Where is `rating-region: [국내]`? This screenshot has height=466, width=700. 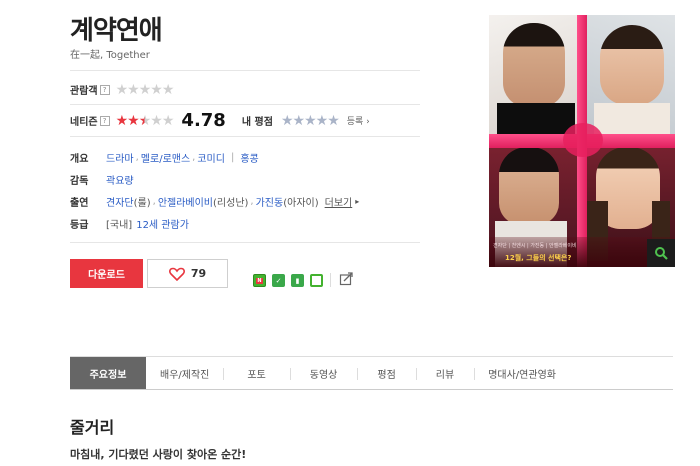
rating-region: [국내] is located at coordinates (119, 225).